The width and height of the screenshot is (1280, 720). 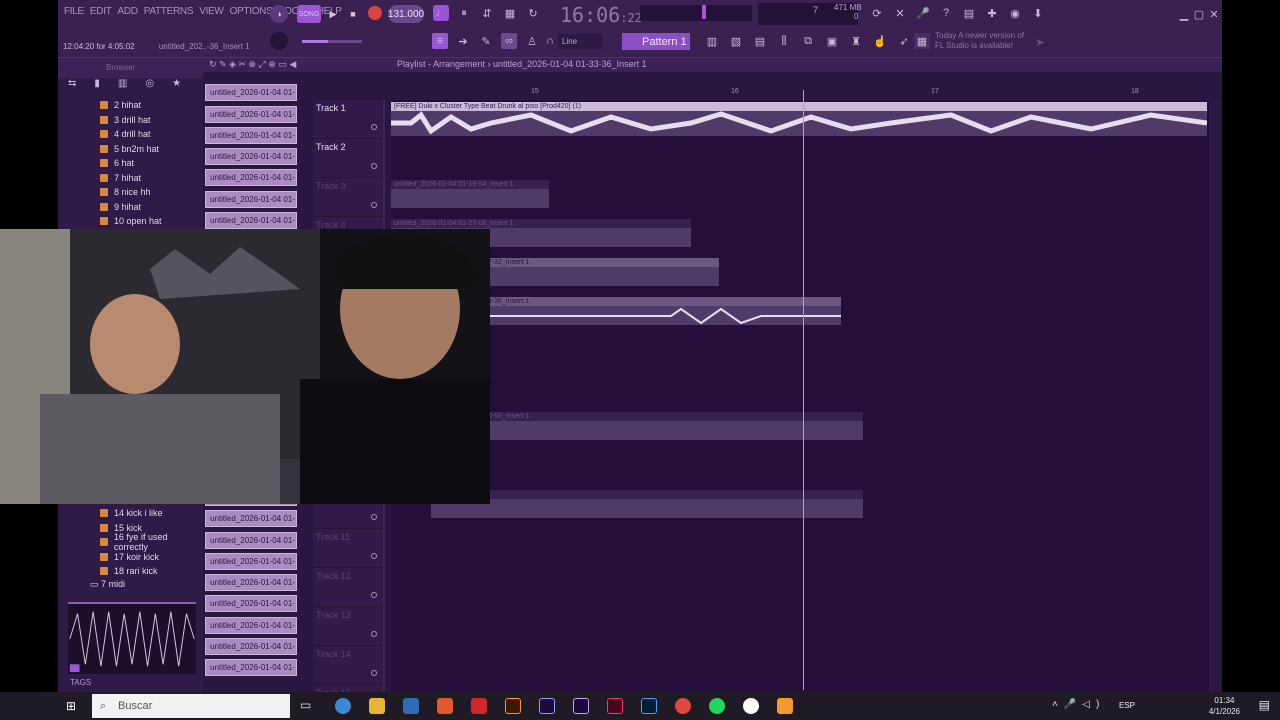 What do you see at coordinates (533, 13) in the screenshot?
I see `loop-record-icon: ↻` at bounding box center [533, 13].